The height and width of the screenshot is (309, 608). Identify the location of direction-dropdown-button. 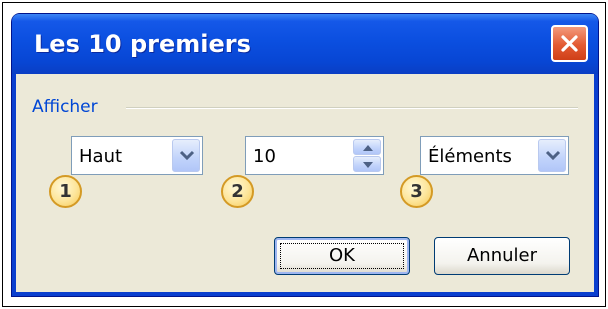
(186, 155).